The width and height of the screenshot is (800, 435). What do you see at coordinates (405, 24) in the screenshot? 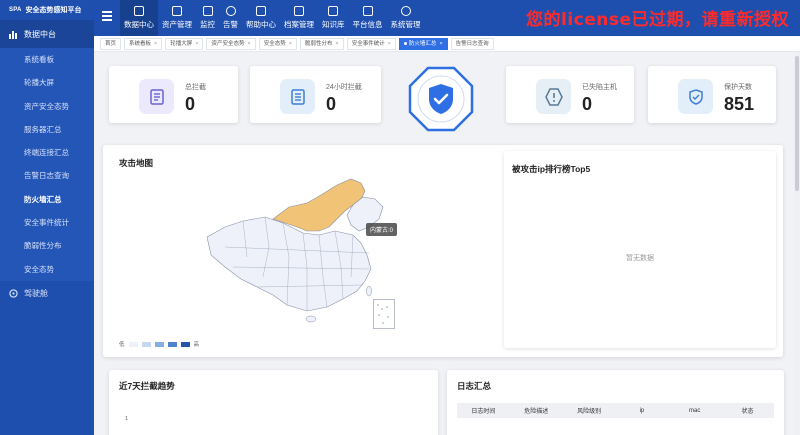
I see `nav-label: 系统管理` at bounding box center [405, 24].